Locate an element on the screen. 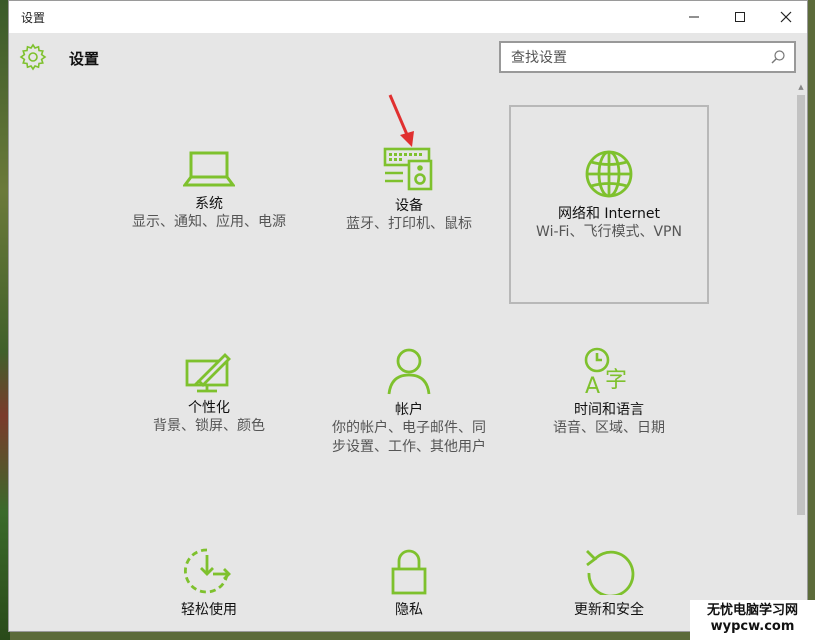 This screenshot has height=640, width=815. lock-icon is located at coordinates (409, 572).